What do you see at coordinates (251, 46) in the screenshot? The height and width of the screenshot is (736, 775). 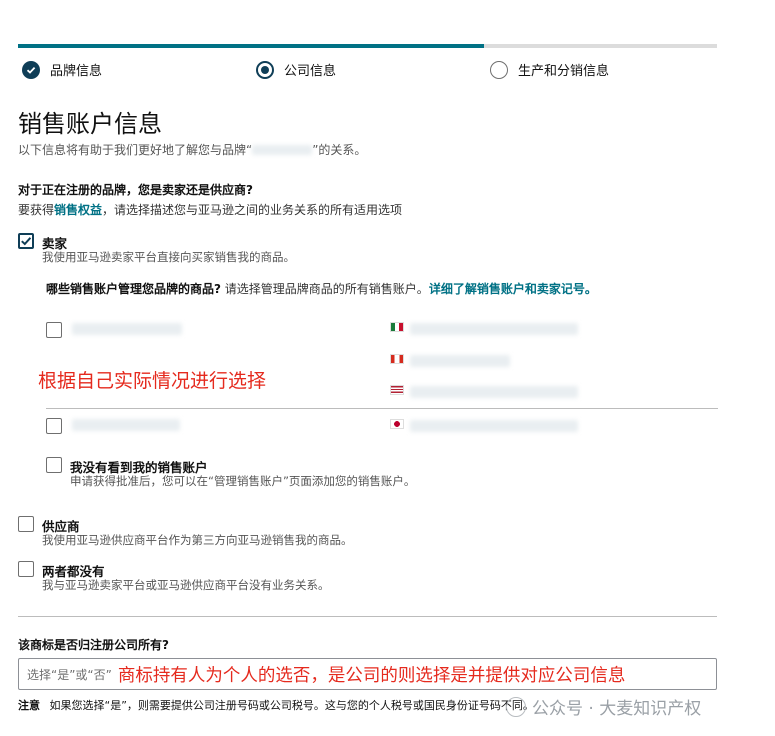 I see `progress-fill` at bounding box center [251, 46].